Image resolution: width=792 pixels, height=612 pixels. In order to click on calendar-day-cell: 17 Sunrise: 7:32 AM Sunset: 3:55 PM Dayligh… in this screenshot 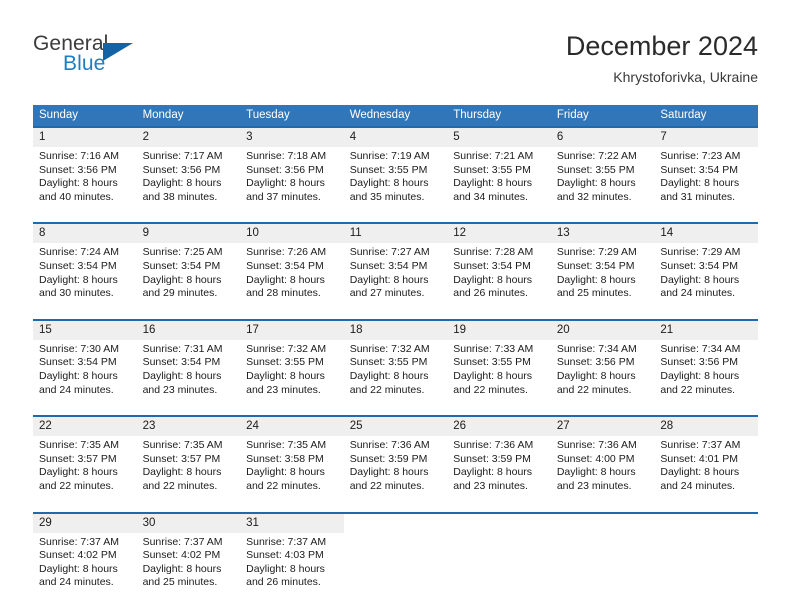, I will do `click(292, 360)`.